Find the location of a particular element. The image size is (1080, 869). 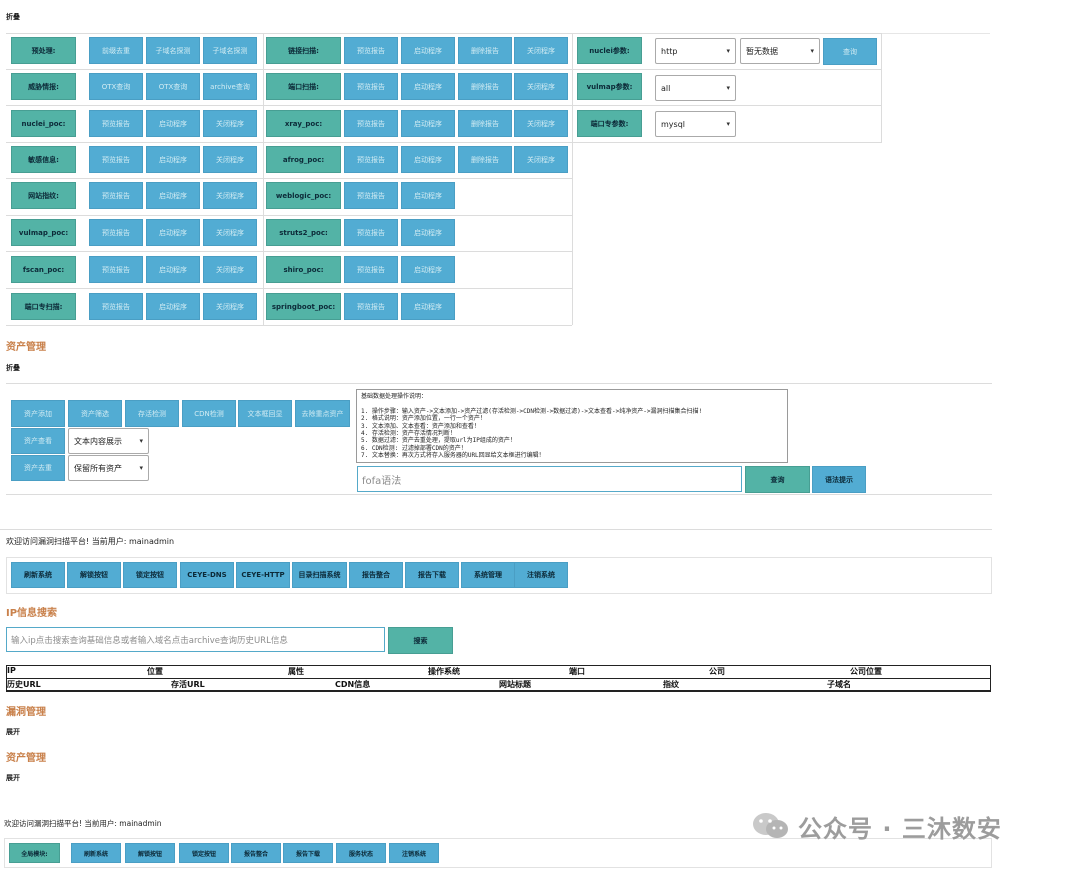

asset-action-button-0: 资产添加 is located at coordinates (38, 413).